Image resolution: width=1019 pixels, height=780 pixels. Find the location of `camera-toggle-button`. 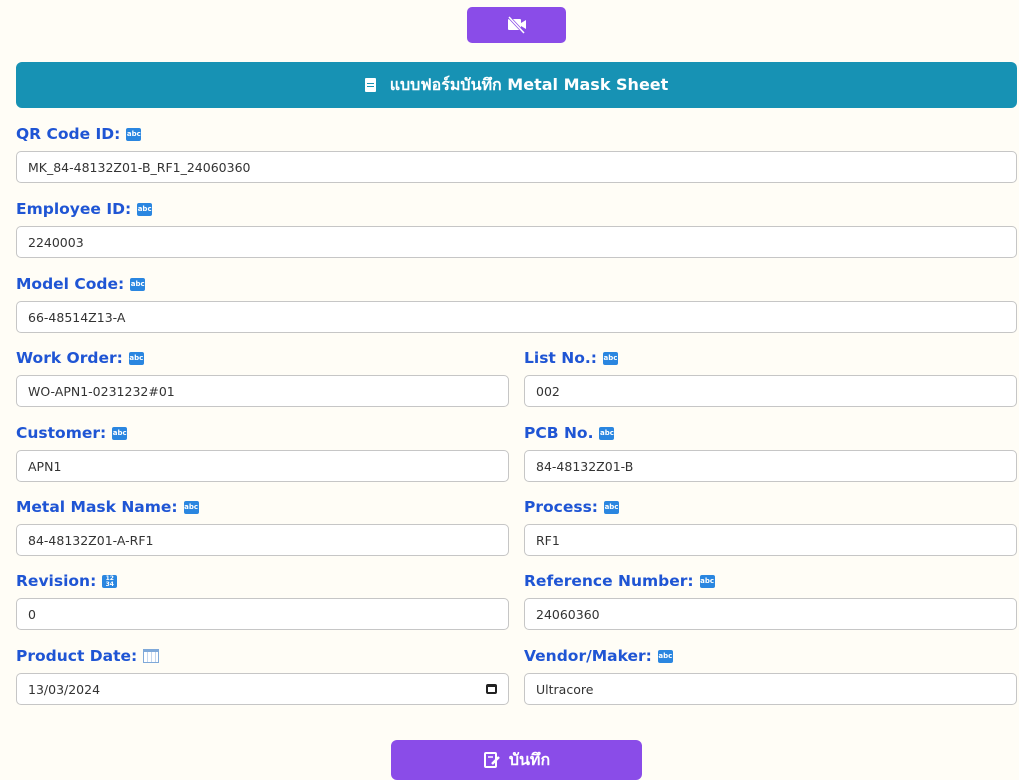

camera-toggle-button is located at coordinates (516, 25).